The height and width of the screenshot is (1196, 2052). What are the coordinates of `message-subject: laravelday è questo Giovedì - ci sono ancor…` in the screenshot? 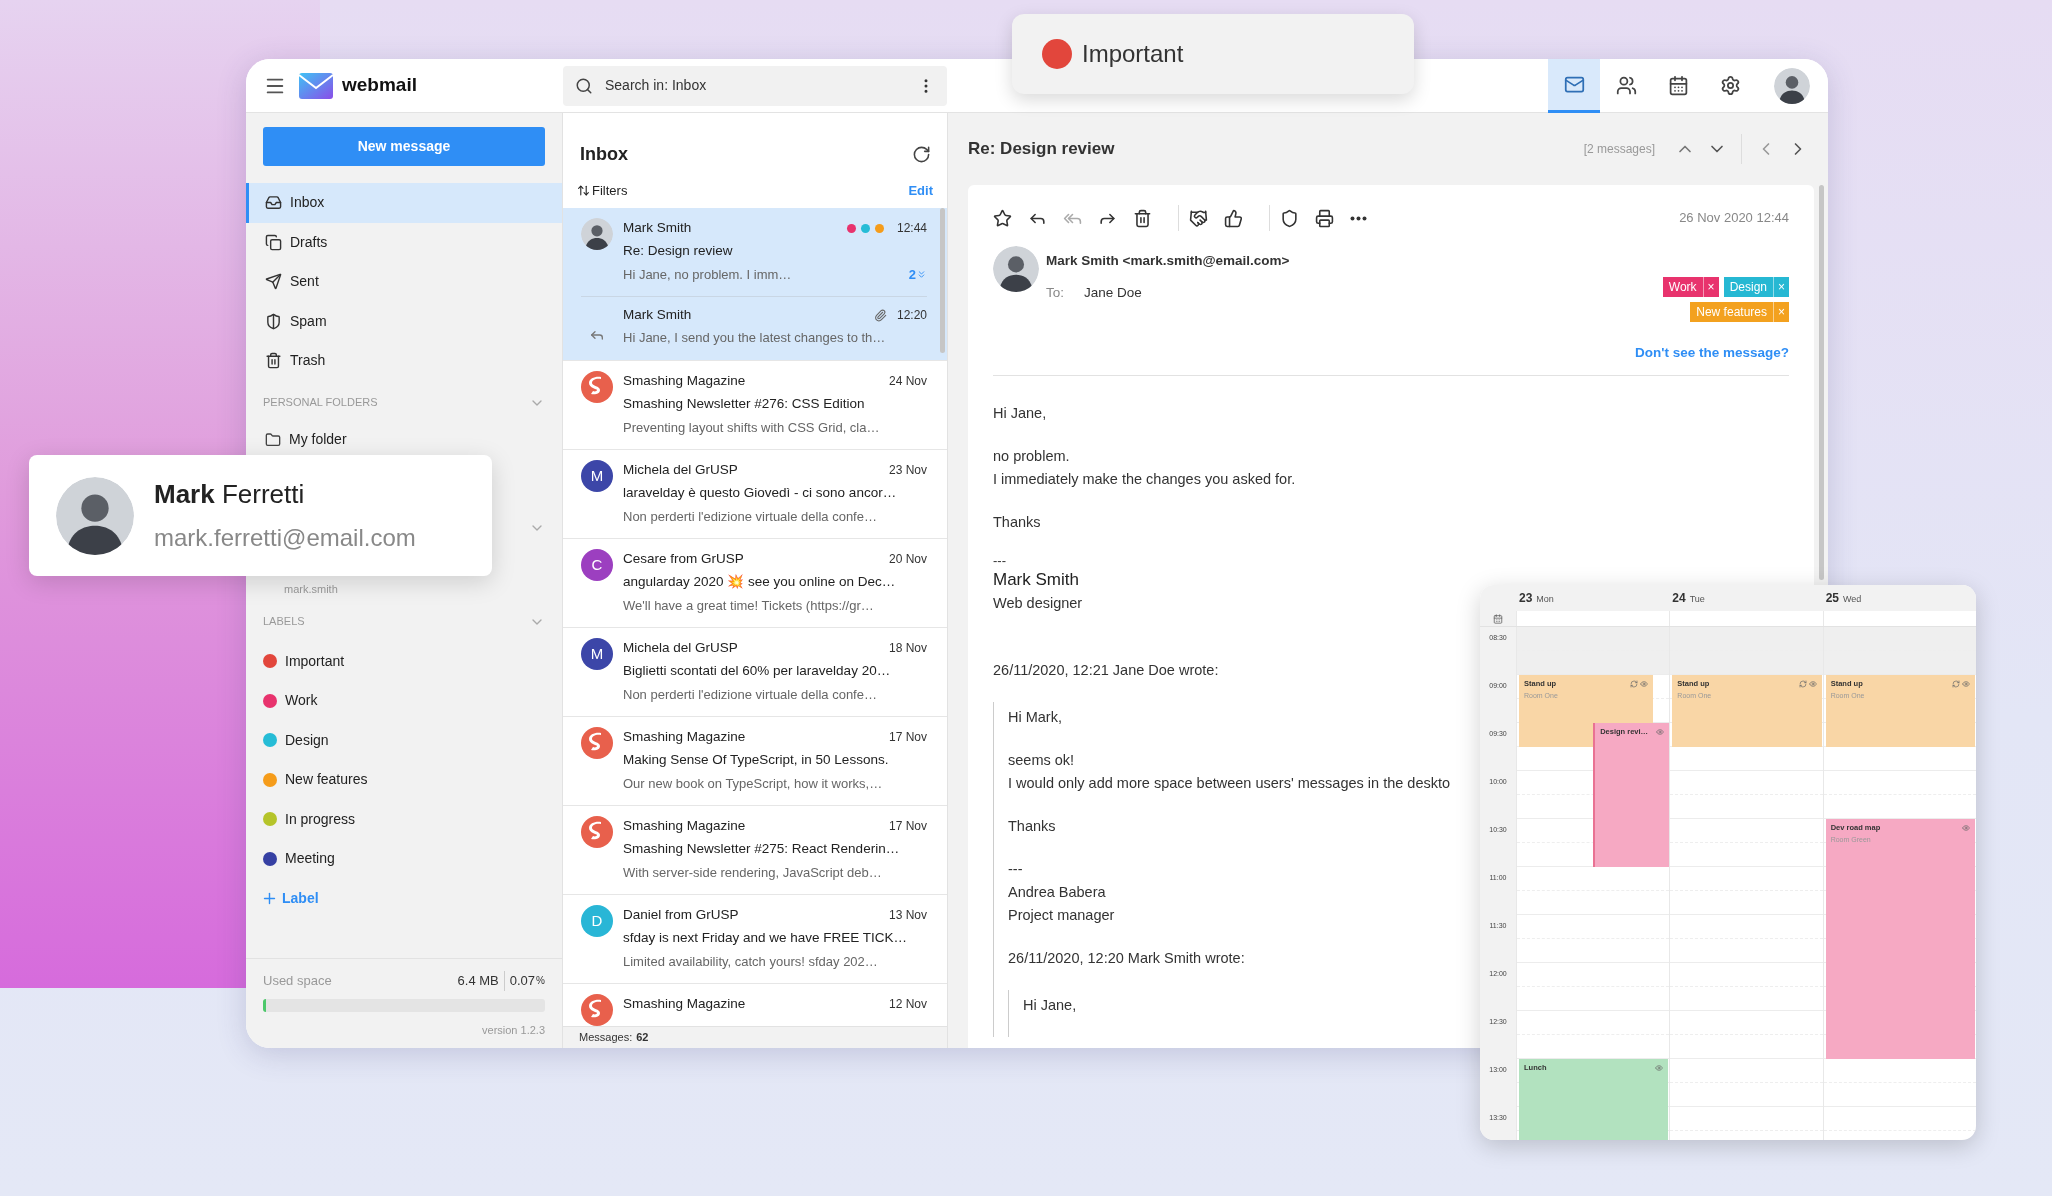 It's located at (760, 493).